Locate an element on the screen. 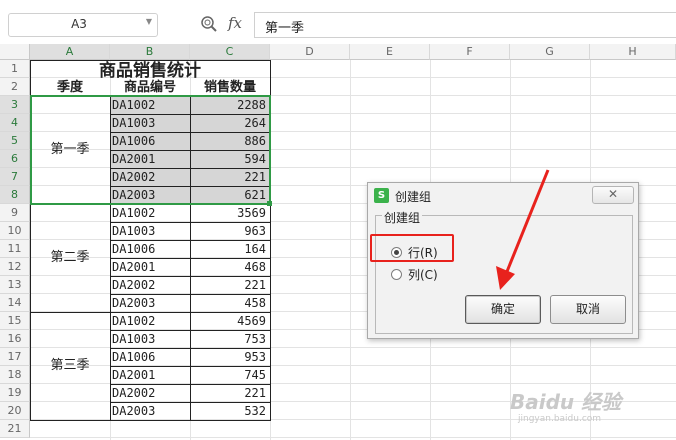  watermark-url: jingyan.baidu.com is located at coordinates (560, 419).